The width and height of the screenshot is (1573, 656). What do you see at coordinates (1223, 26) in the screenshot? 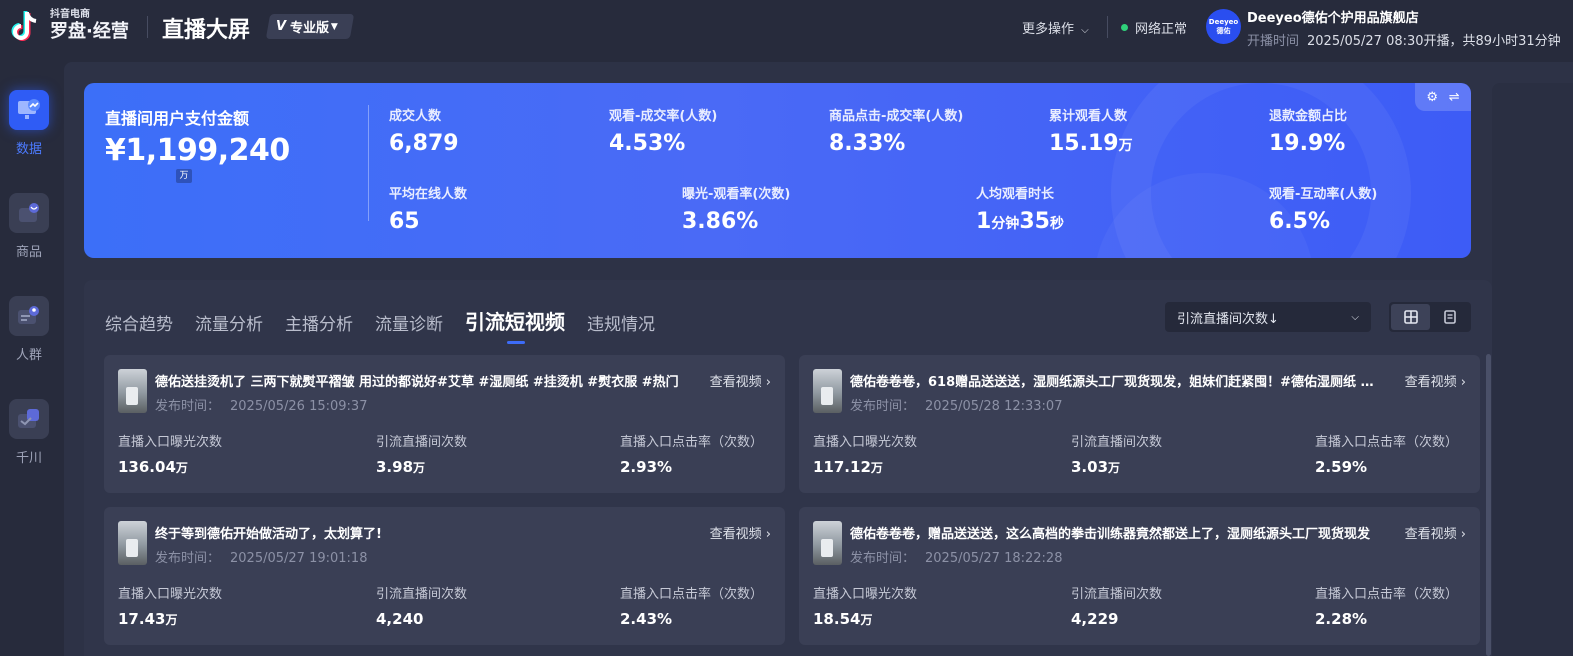
I see `shop-avatar: Deeyeo 德佑` at bounding box center [1223, 26].